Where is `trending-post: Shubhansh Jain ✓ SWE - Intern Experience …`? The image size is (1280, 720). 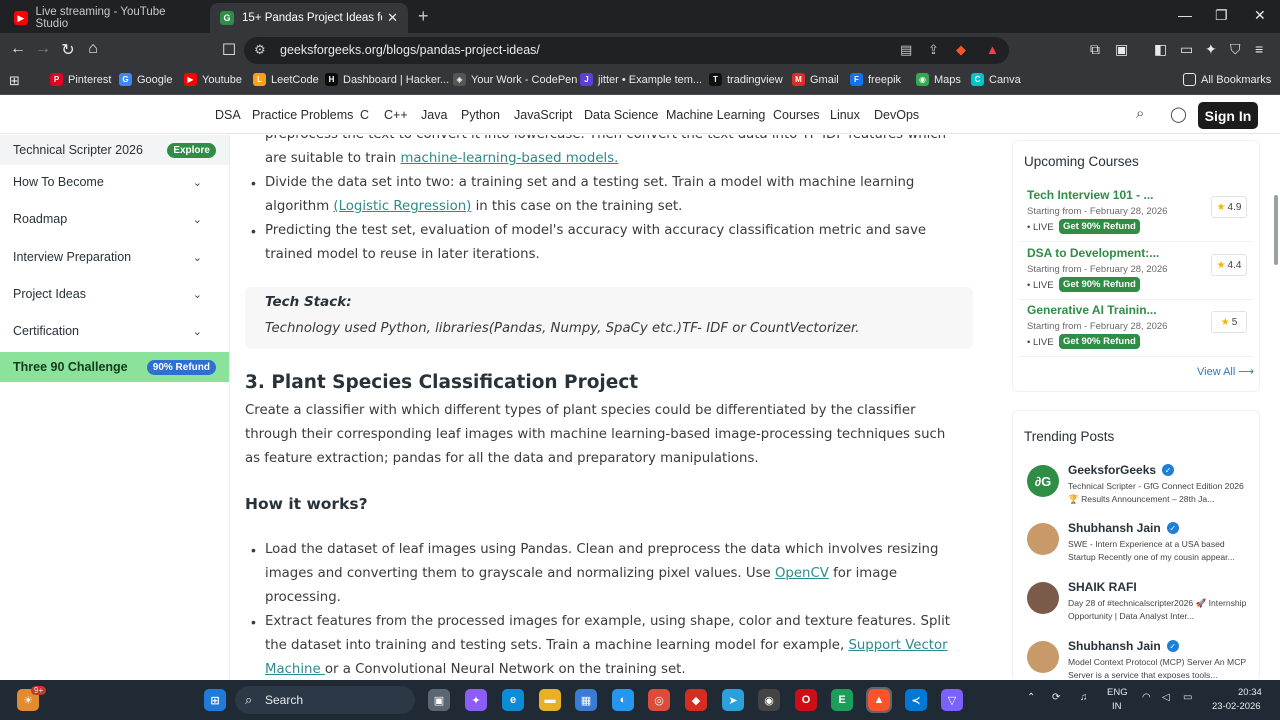
trending-post: Shubhansh Jain ✓ SWE - Intern Experience … is located at coordinates (1139, 550).